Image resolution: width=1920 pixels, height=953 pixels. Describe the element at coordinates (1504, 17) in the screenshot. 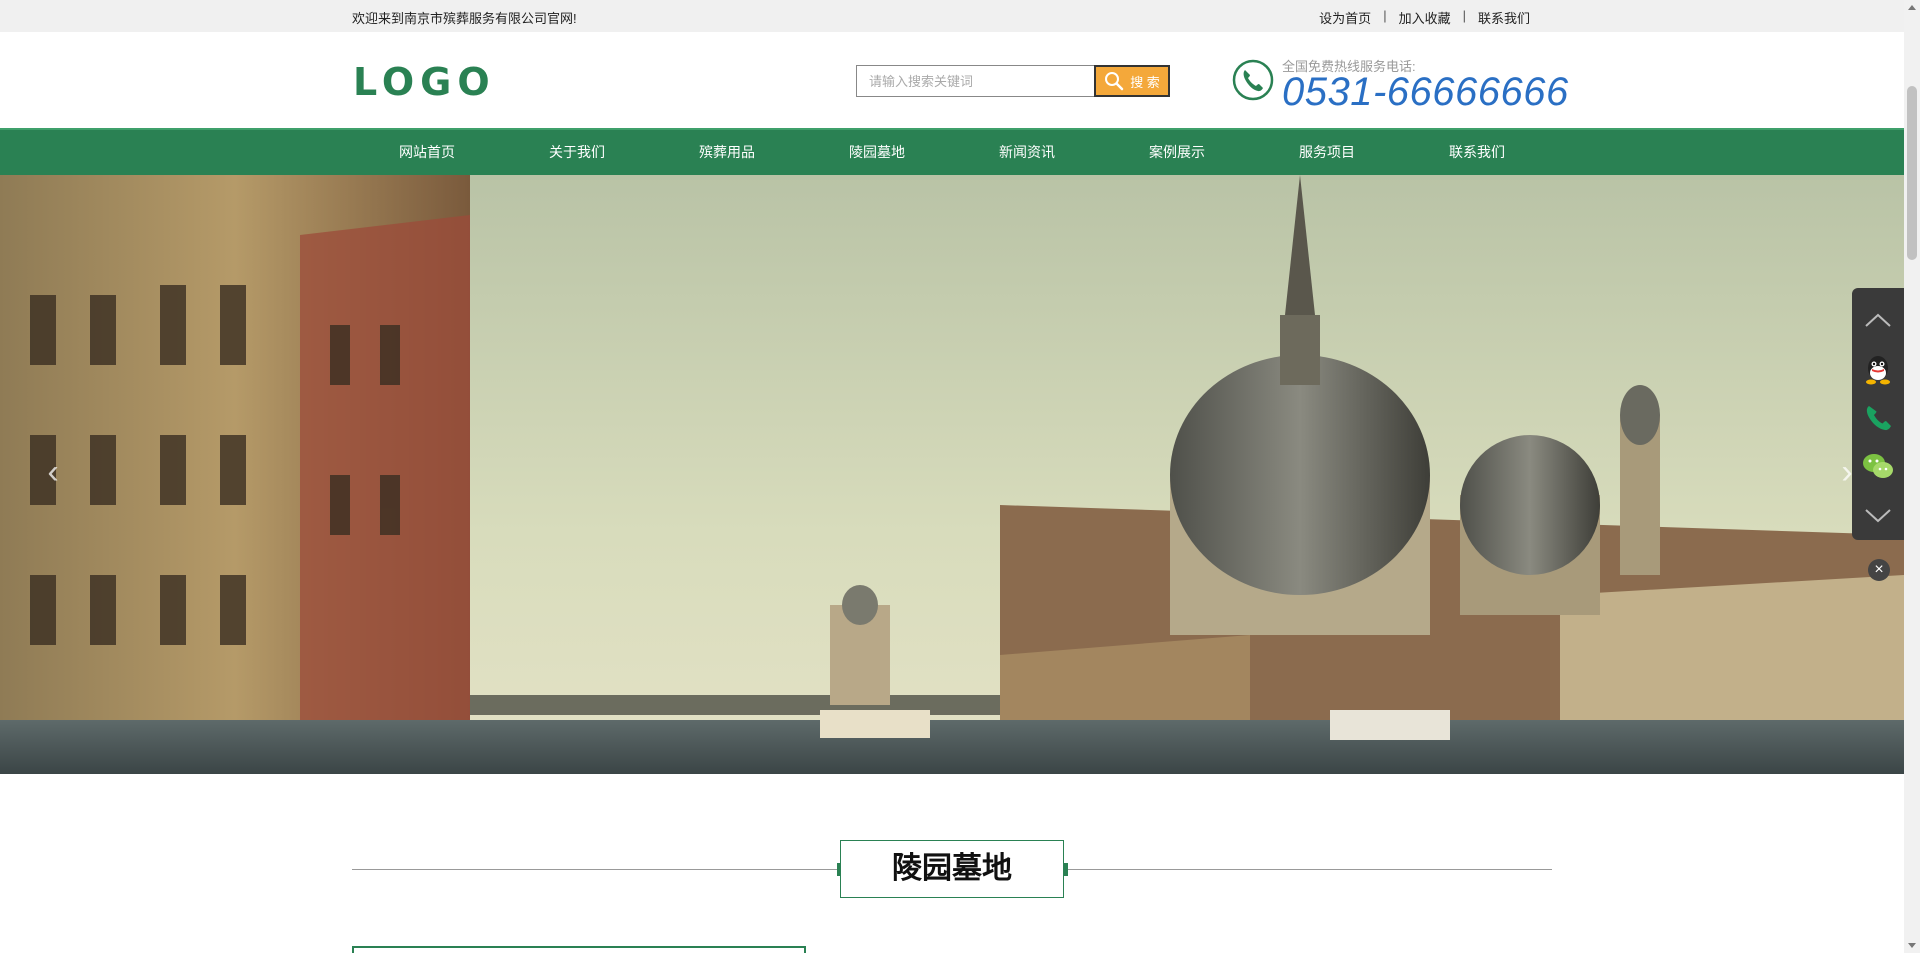

I see `contact-us-link: 联系我们` at that location.